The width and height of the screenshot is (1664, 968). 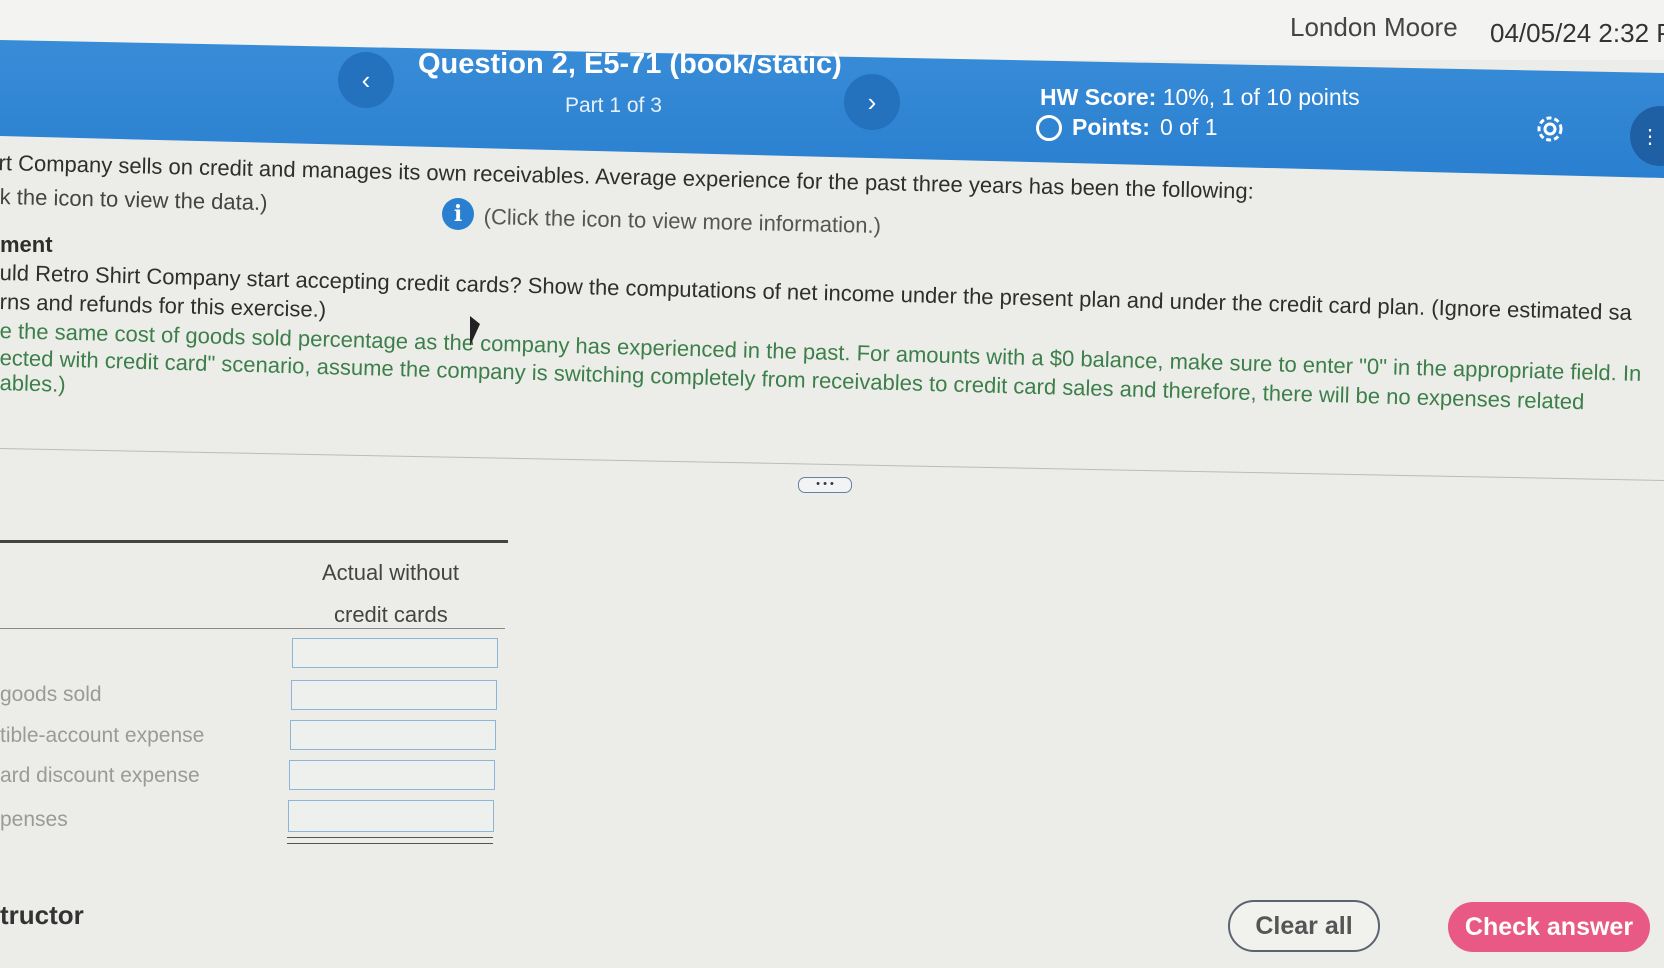 I want to click on info-icon: i, so click(x=458, y=214).